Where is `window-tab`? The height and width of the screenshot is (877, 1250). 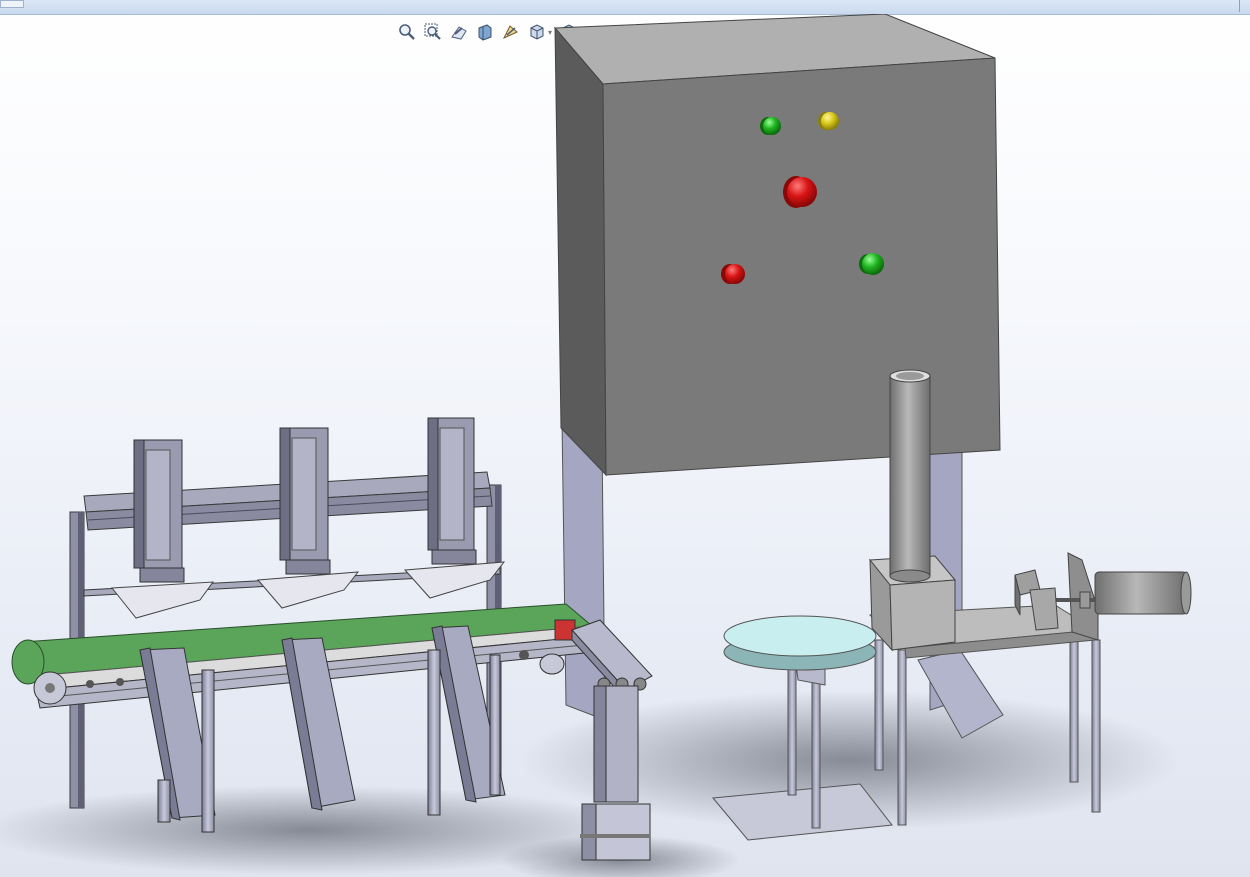 window-tab is located at coordinates (12, 4).